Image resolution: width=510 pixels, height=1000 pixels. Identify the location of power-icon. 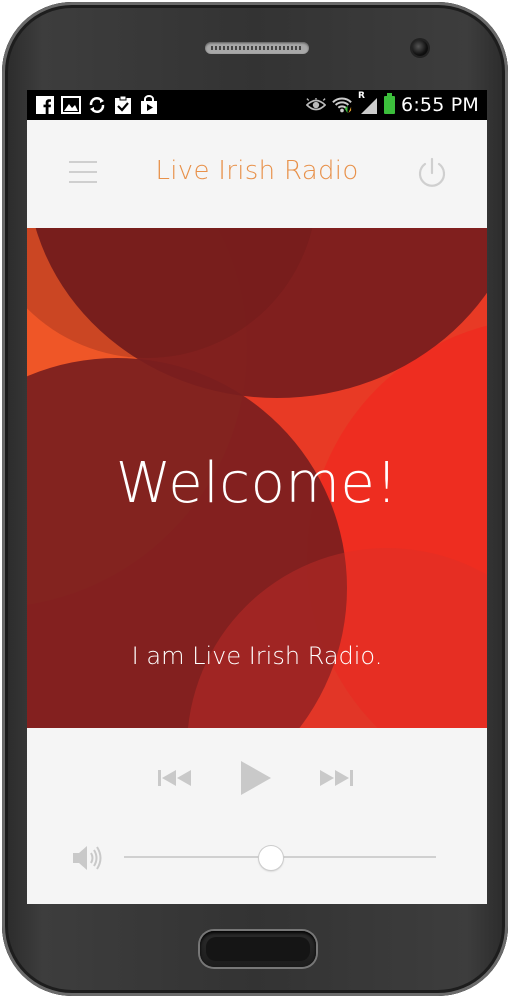
(432, 173).